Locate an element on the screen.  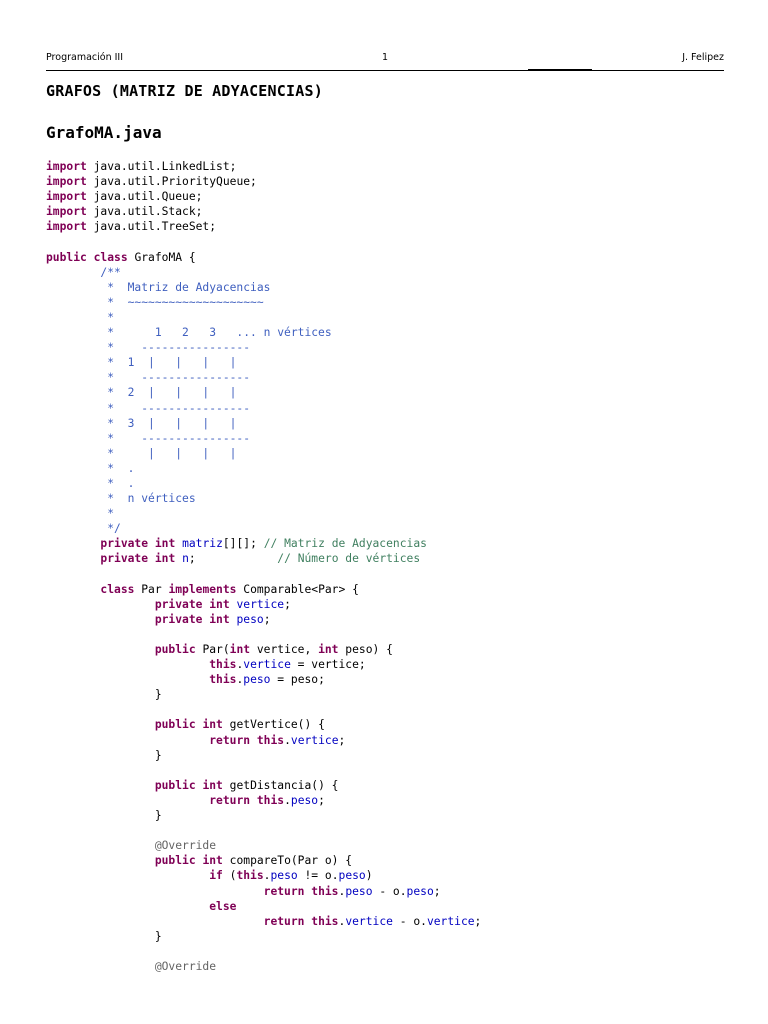
code-line: * n vértices is located at coordinates (396, 498).